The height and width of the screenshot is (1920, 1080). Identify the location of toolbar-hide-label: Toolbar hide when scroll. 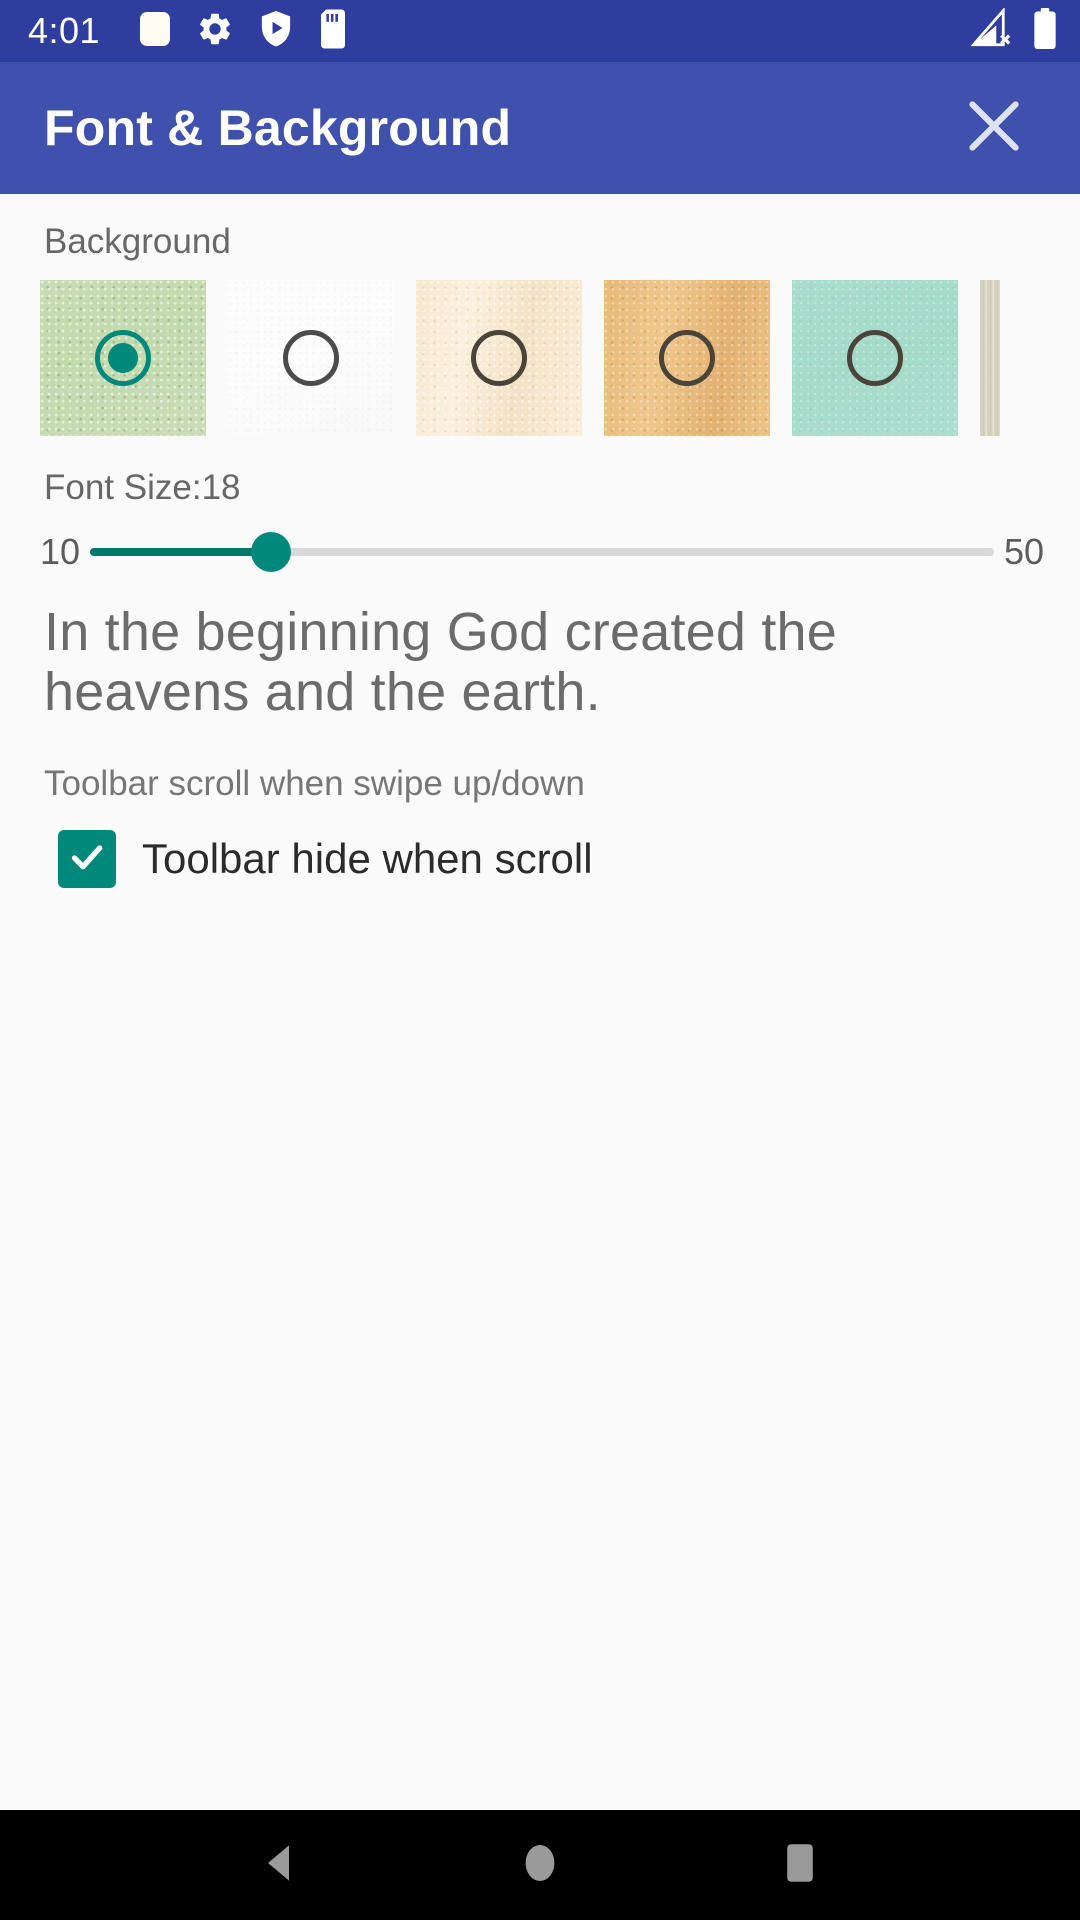
(367, 859).